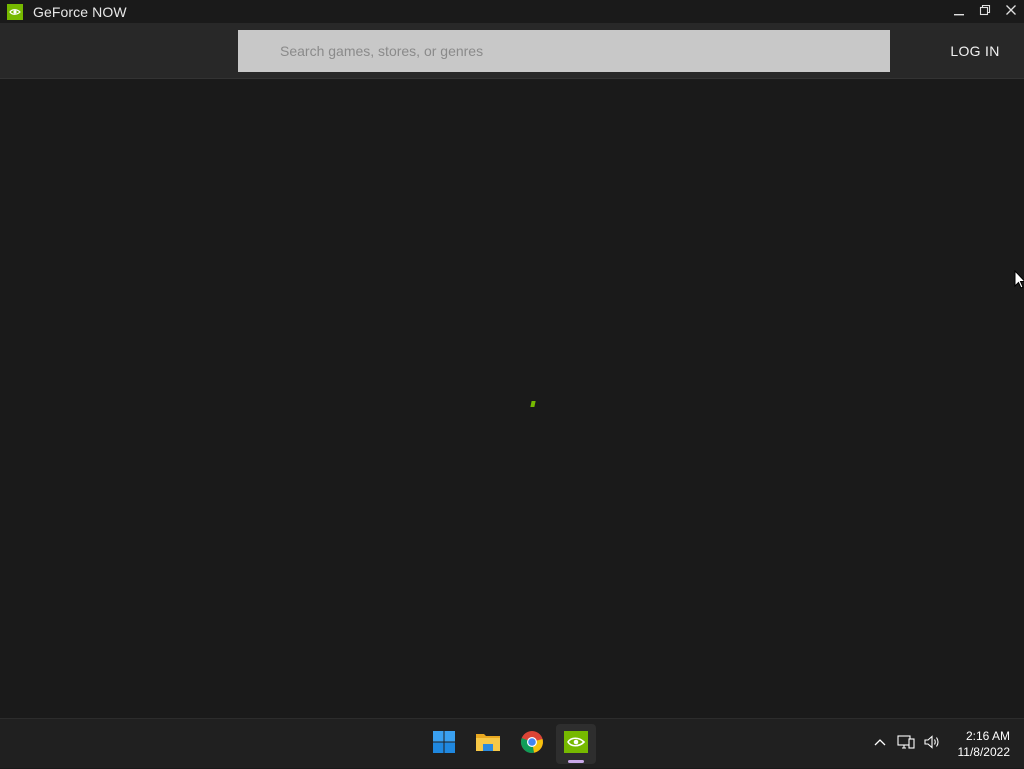 This screenshot has height=769, width=1024. Describe the element at coordinates (984, 736) in the screenshot. I see `clock-time: 2:16 AM` at that location.